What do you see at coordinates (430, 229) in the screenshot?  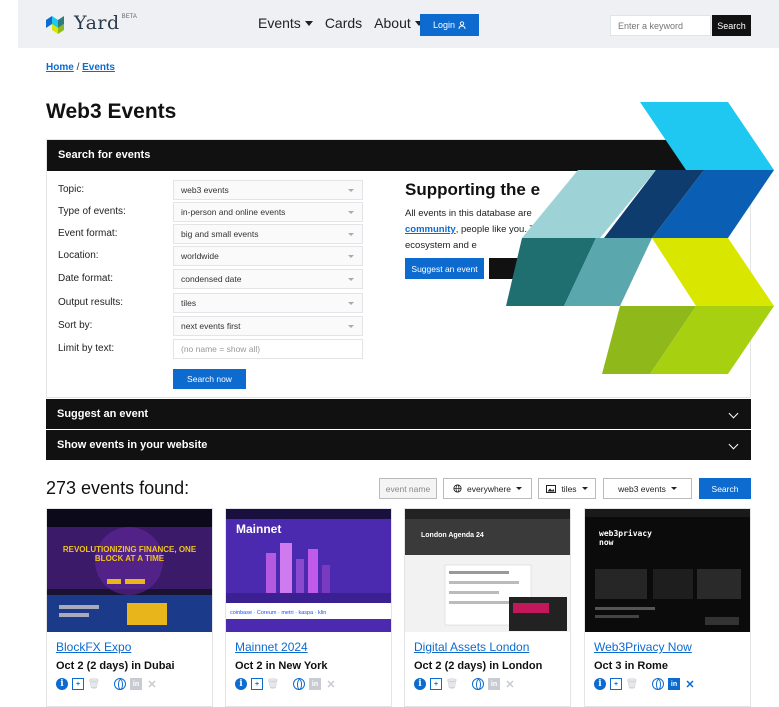 I see `community-link: community` at bounding box center [430, 229].